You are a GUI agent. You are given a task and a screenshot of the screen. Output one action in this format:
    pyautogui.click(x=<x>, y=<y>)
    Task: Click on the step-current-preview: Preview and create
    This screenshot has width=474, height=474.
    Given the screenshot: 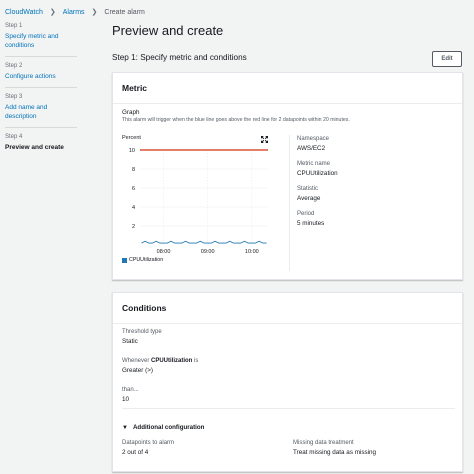 What is the action you would take?
    pyautogui.click(x=34, y=147)
    